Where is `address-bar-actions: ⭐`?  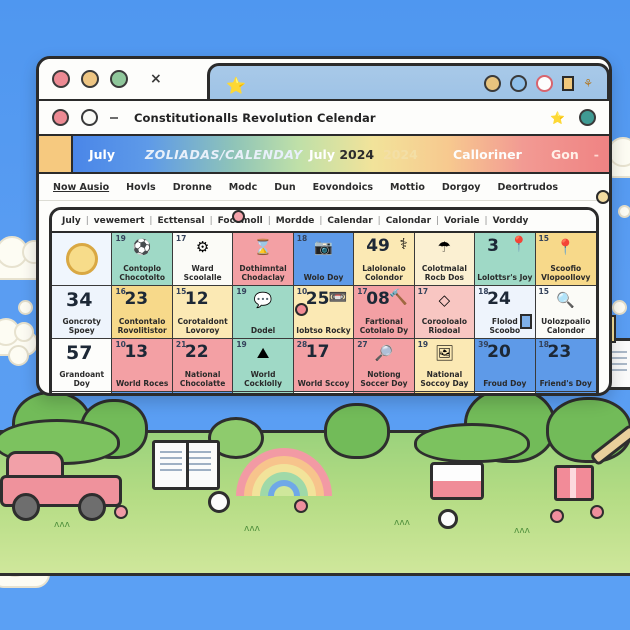 address-bar-actions: ⭐ is located at coordinates (573, 117).